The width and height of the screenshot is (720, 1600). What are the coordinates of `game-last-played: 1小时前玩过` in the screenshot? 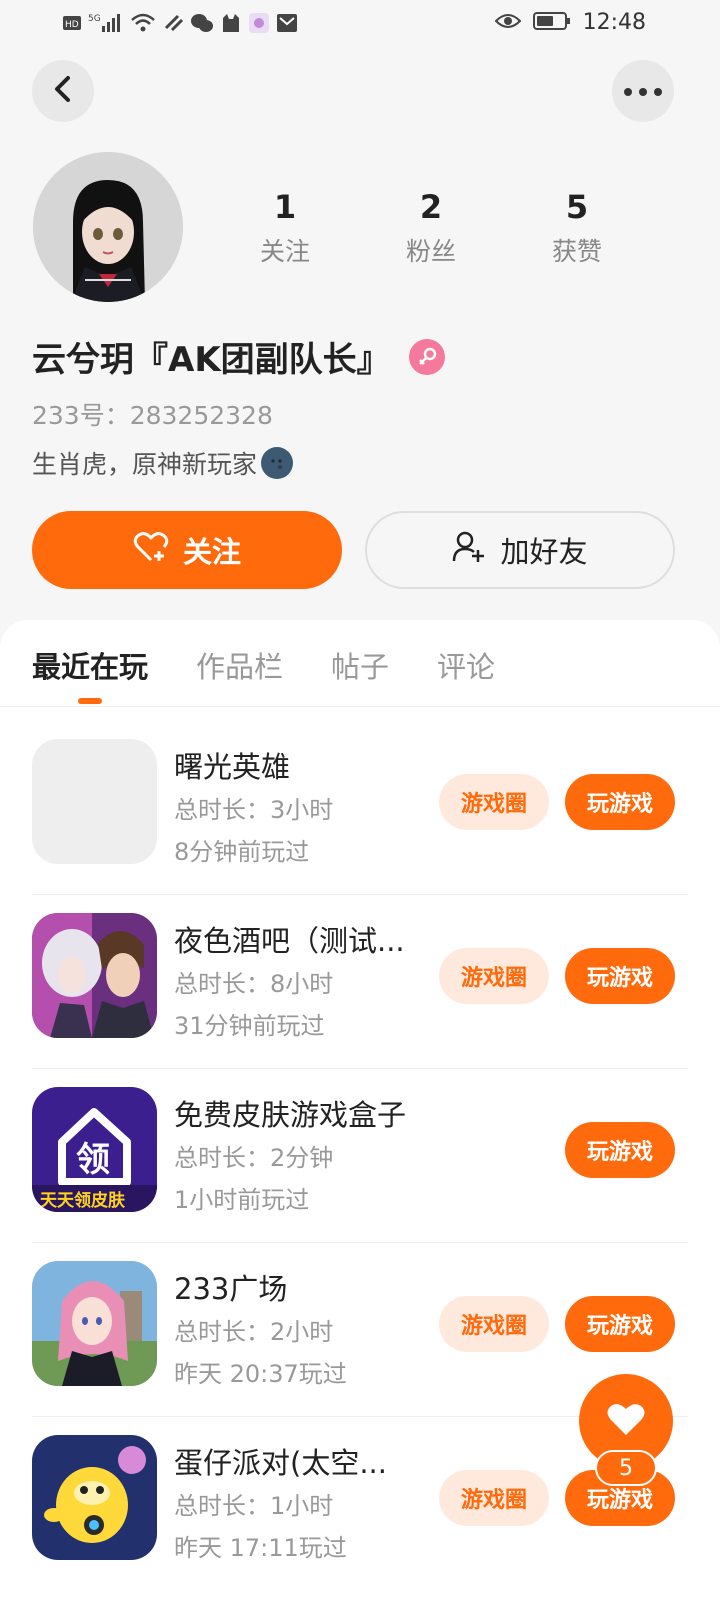 It's located at (242, 1200).